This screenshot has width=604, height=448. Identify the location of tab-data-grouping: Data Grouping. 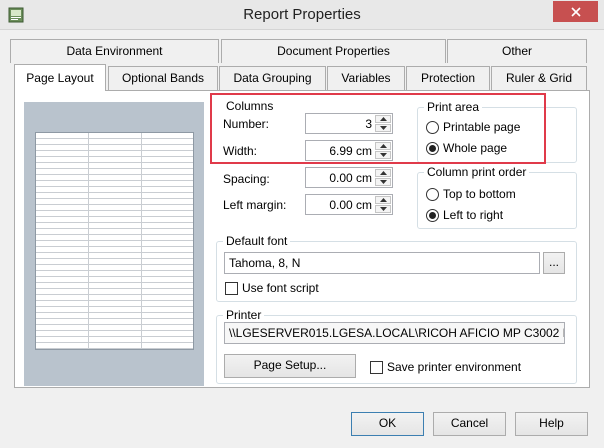
(272, 78).